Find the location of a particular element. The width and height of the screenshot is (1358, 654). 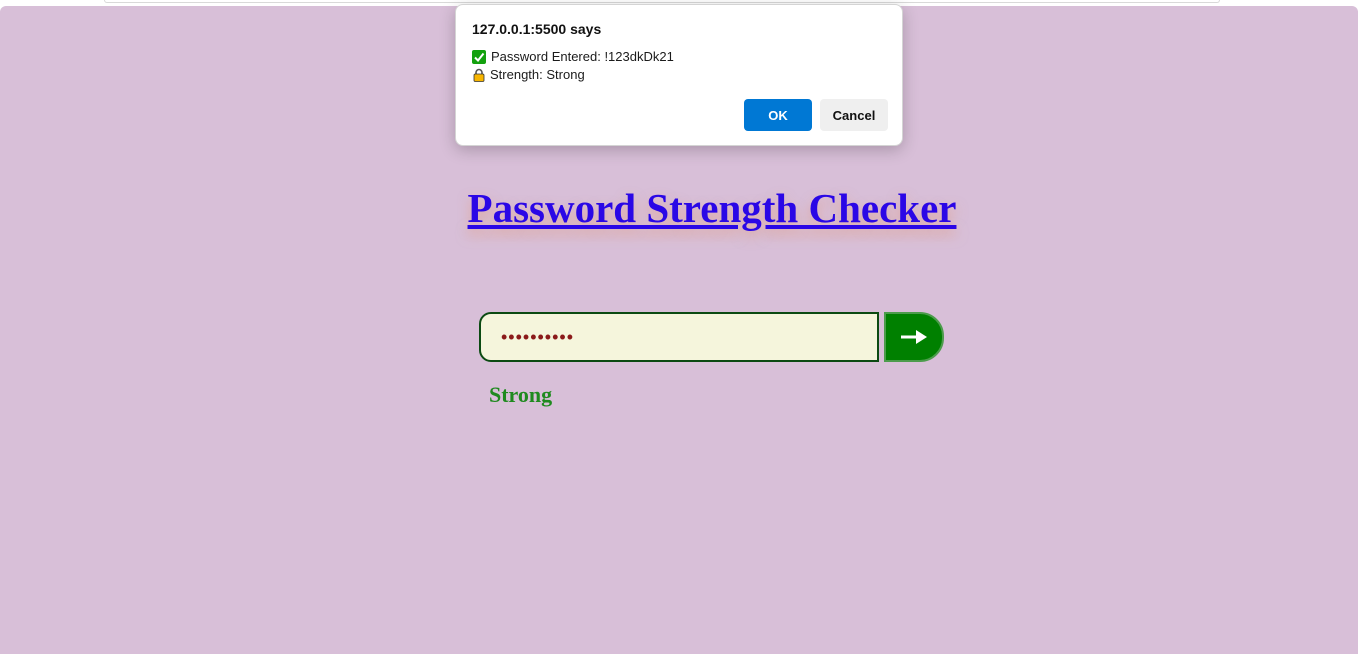

cancel-button: Cancel is located at coordinates (854, 115).